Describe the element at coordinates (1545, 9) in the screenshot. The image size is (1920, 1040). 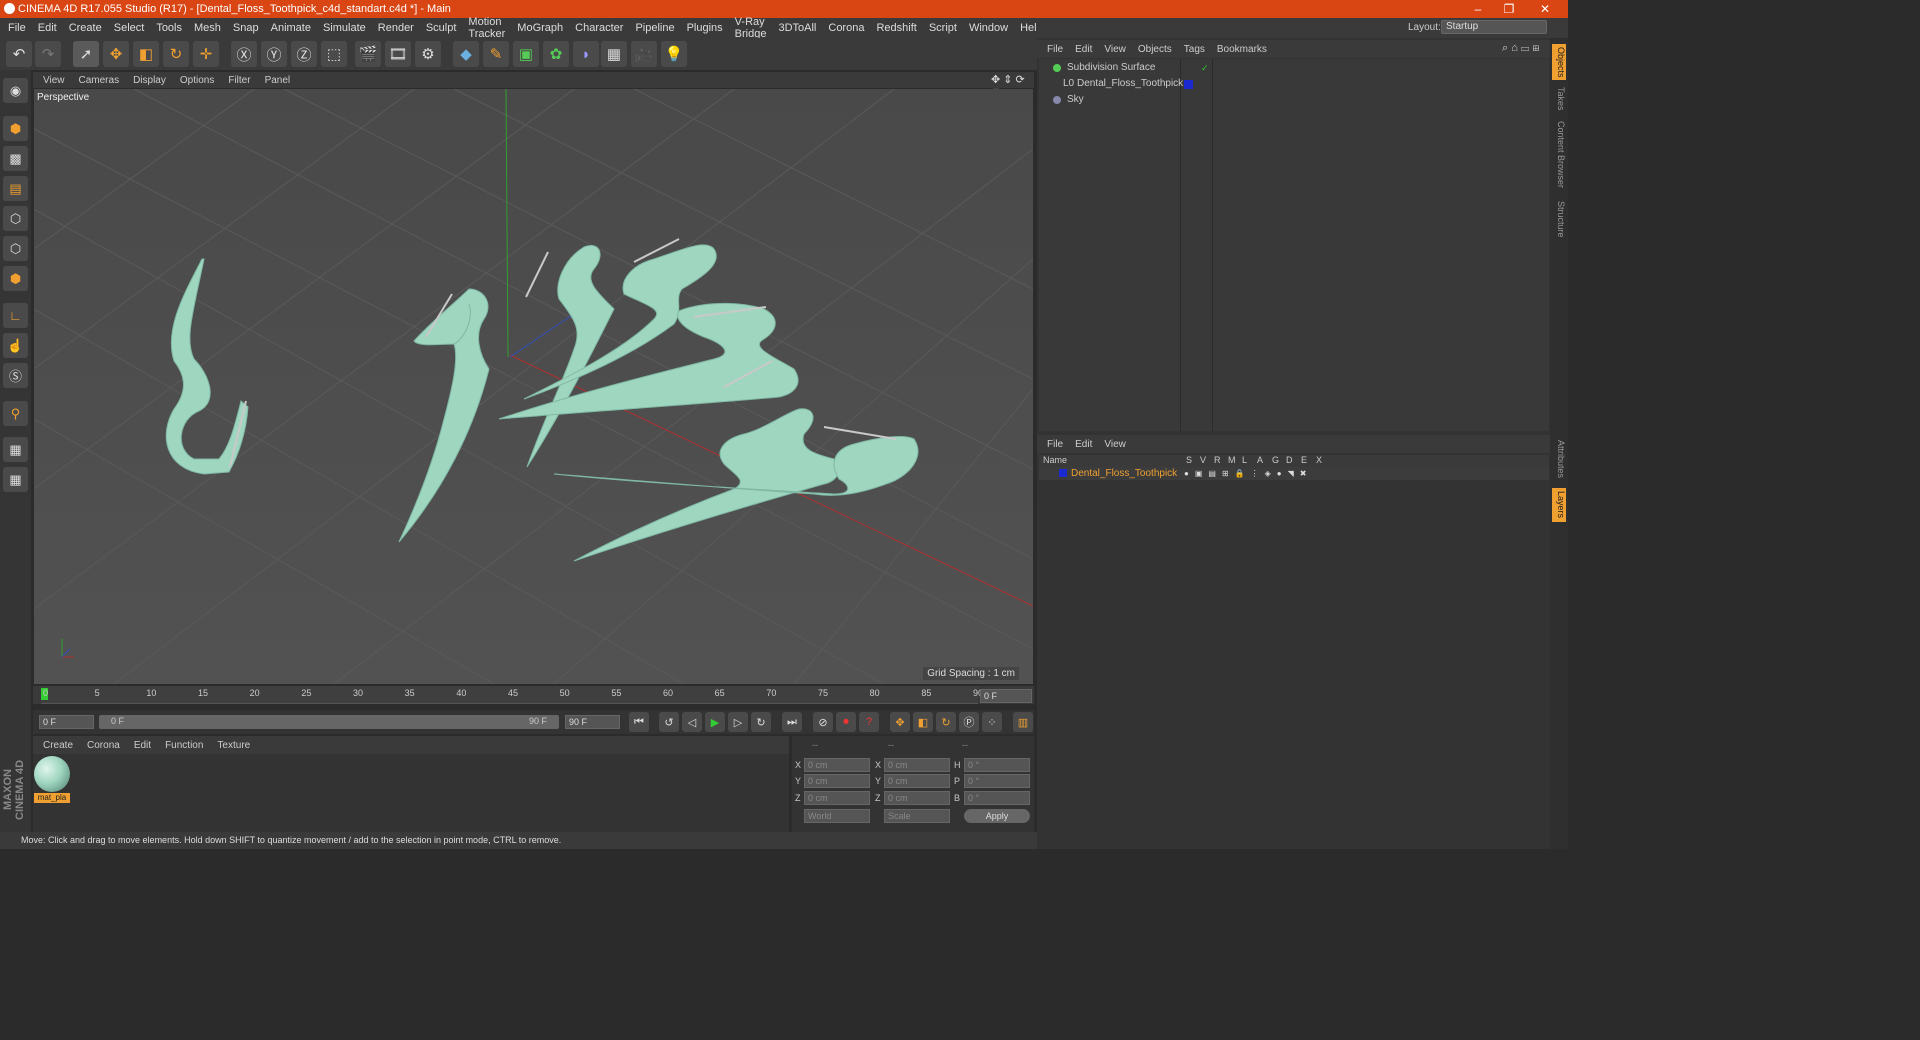
I see `close-button: ✕` at that location.